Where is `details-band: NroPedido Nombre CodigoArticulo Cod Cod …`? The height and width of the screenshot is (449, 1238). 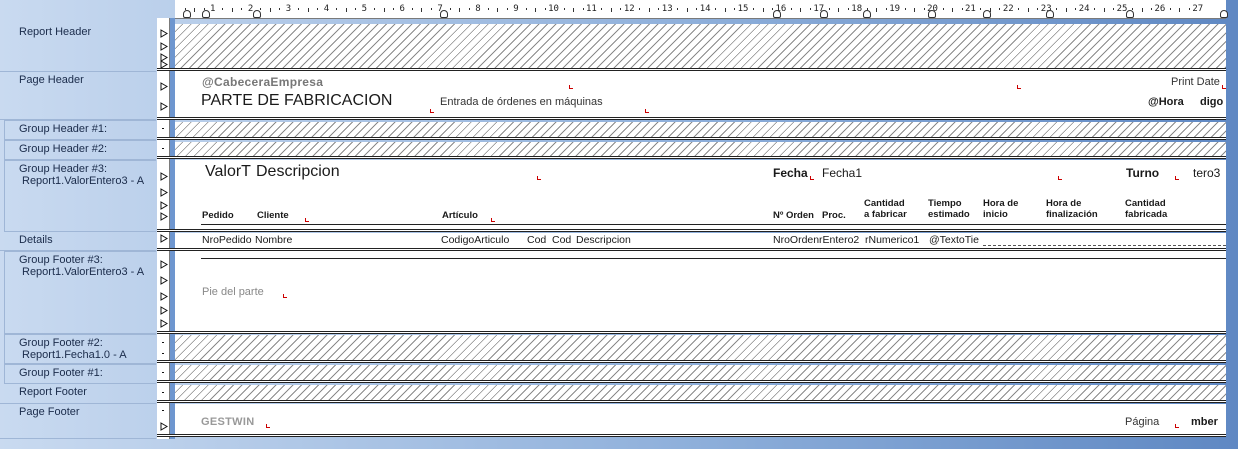
details-band: NroPedido Nombre CodigoArticulo Cod Cod … is located at coordinates (700, 240).